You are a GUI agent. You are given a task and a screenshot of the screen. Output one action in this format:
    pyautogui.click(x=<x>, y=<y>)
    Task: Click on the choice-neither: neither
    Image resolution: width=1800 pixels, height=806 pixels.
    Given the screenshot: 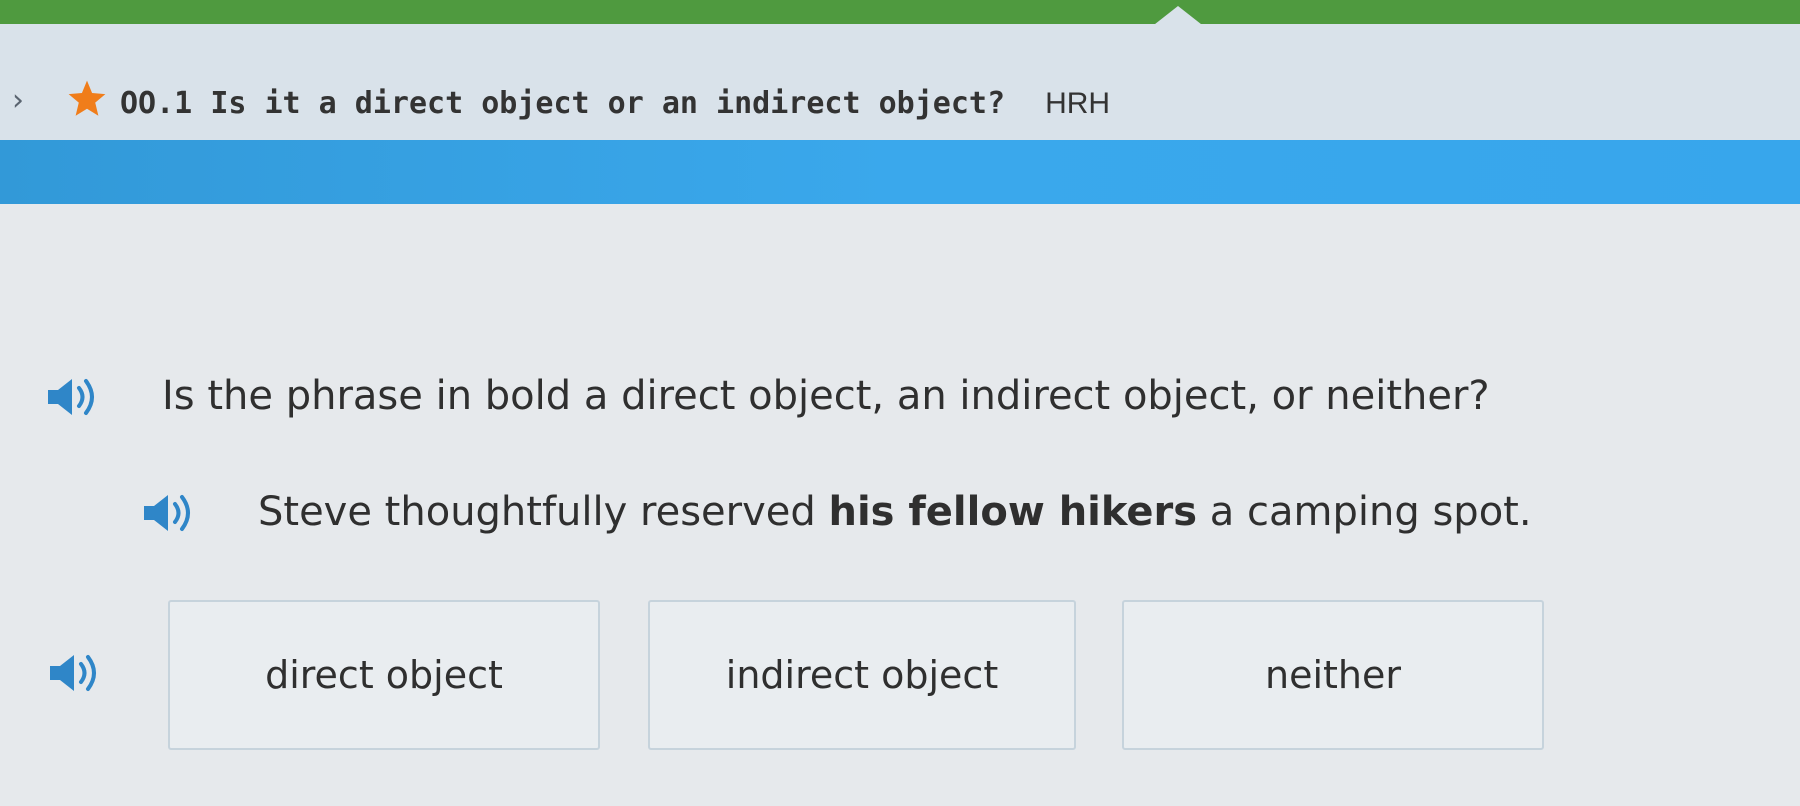 What is the action you would take?
    pyautogui.click(x=1333, y=675)
    